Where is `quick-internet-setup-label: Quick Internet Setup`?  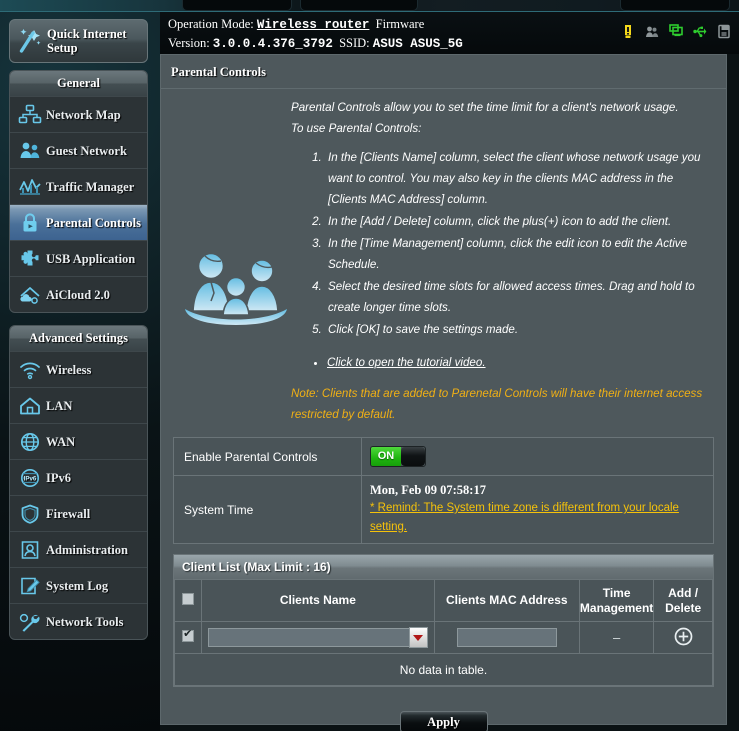
quick-internet-setup-label: Quick Internet Setup is located at coordinates (87, 41).